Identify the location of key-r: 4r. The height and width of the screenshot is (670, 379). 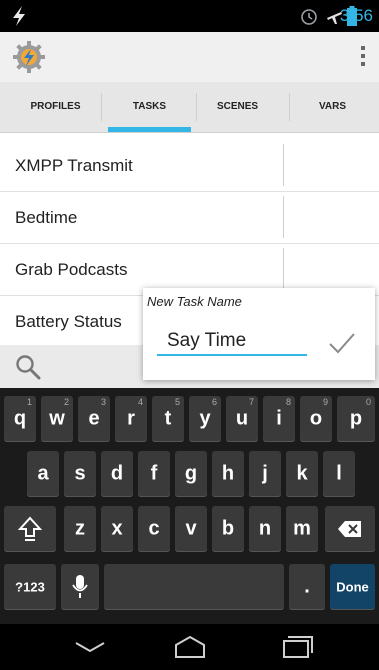
(131, 419).